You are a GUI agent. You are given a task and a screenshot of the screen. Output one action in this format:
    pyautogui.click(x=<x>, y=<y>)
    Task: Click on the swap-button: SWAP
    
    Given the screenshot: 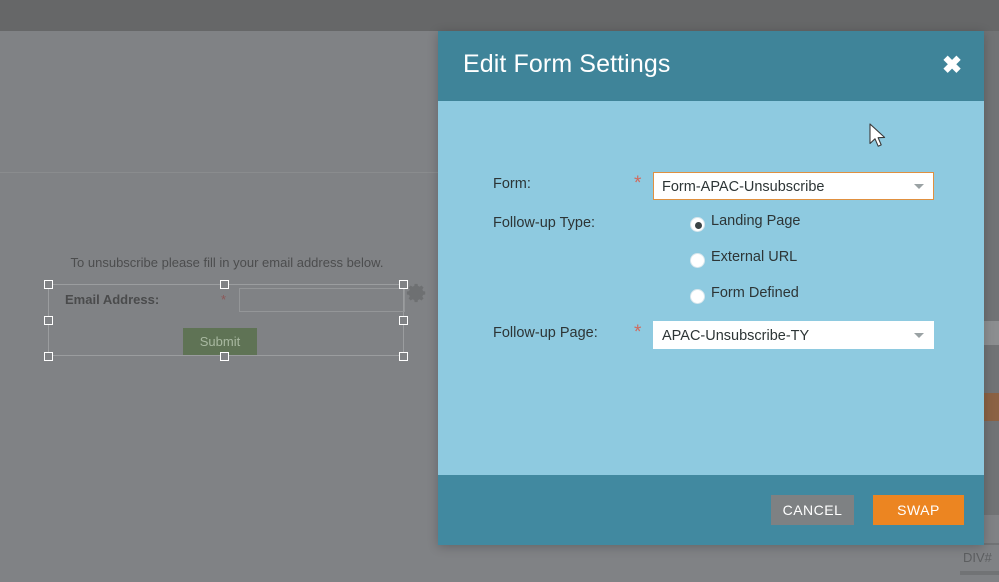 What is the action you would take?
    pyautogui.click(x=918, y=510)
    